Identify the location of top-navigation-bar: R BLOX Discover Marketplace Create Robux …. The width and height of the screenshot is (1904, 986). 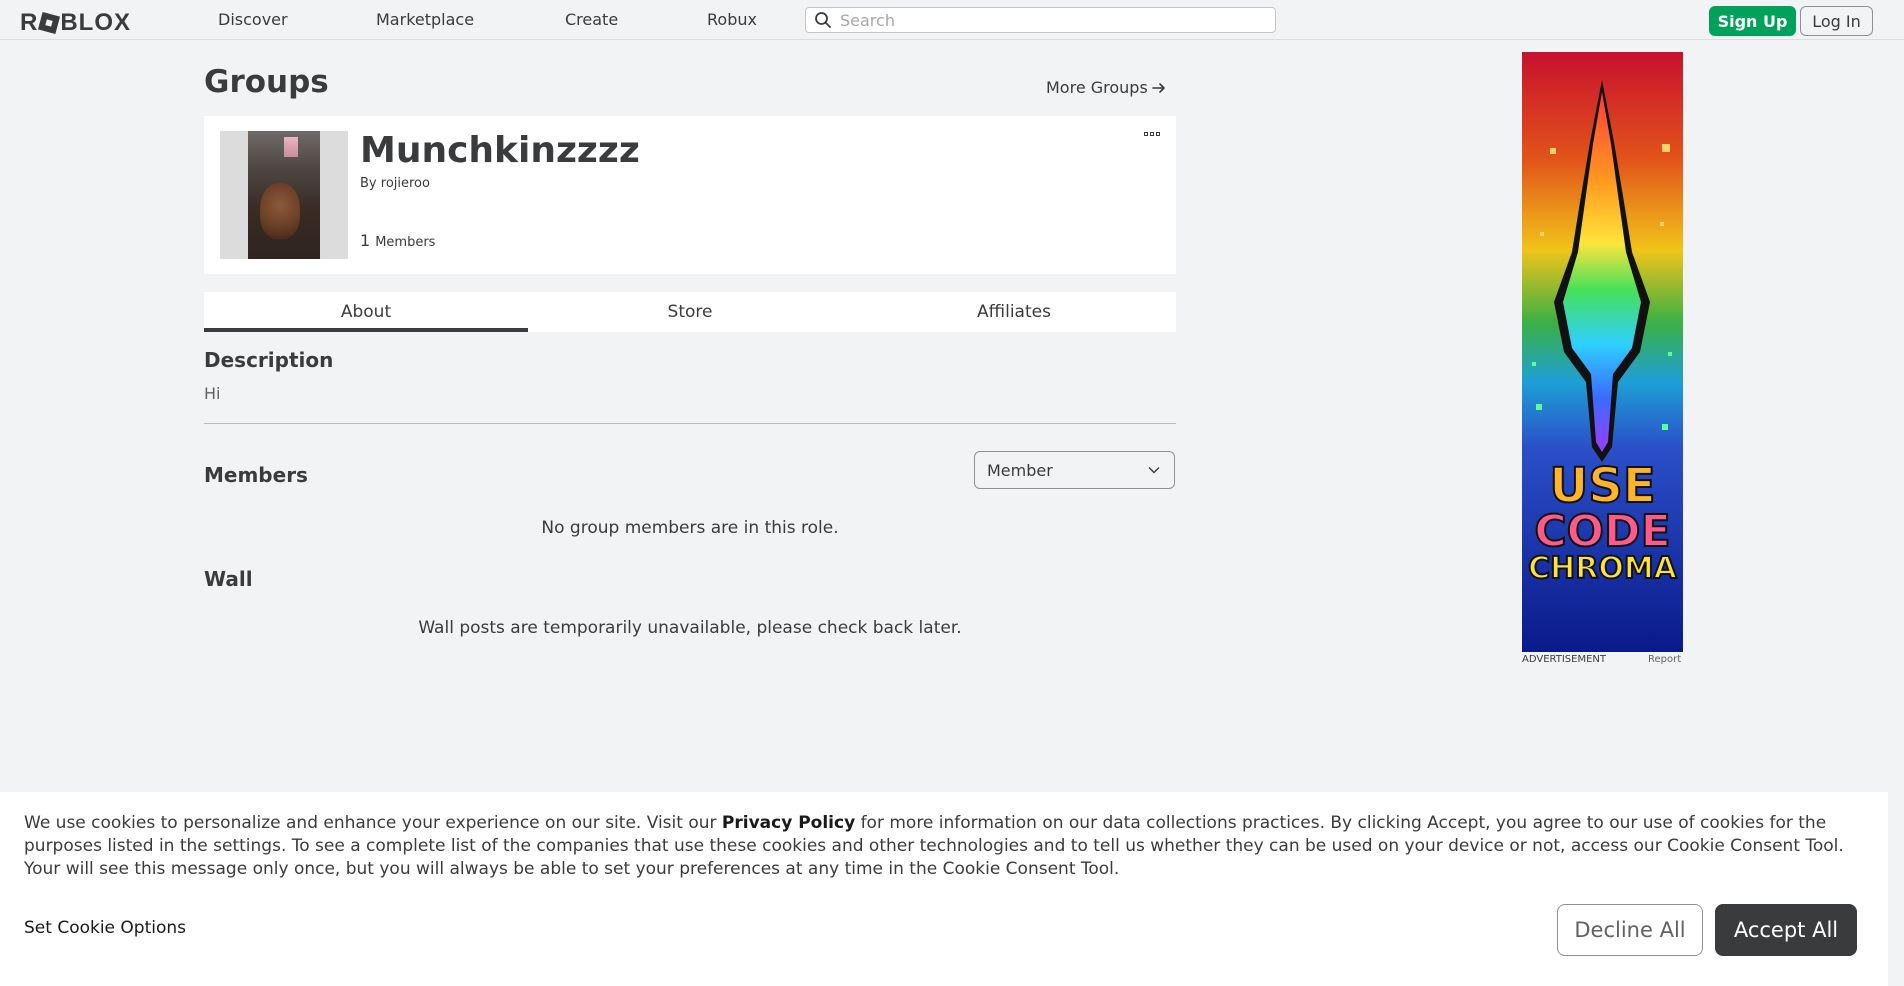
(952, 20).